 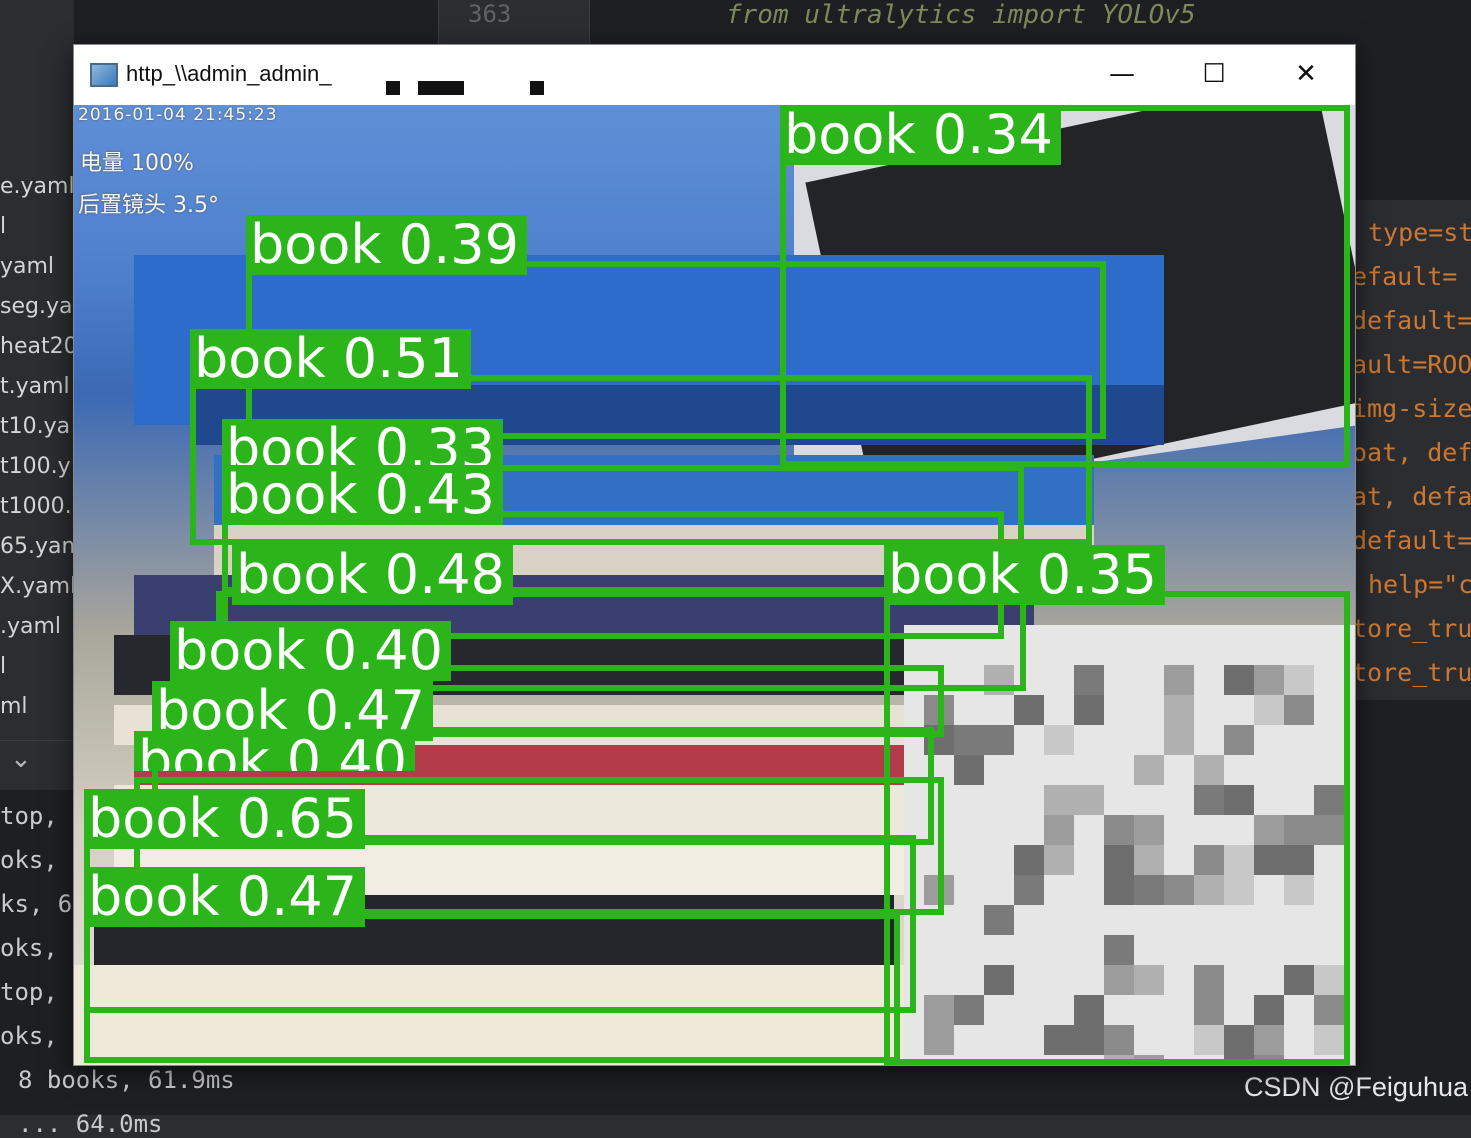 What do you see at coordinates (225, 819) in the screenshot?
I see `detection-label: book 0.65` at bounding box center [225, 819].